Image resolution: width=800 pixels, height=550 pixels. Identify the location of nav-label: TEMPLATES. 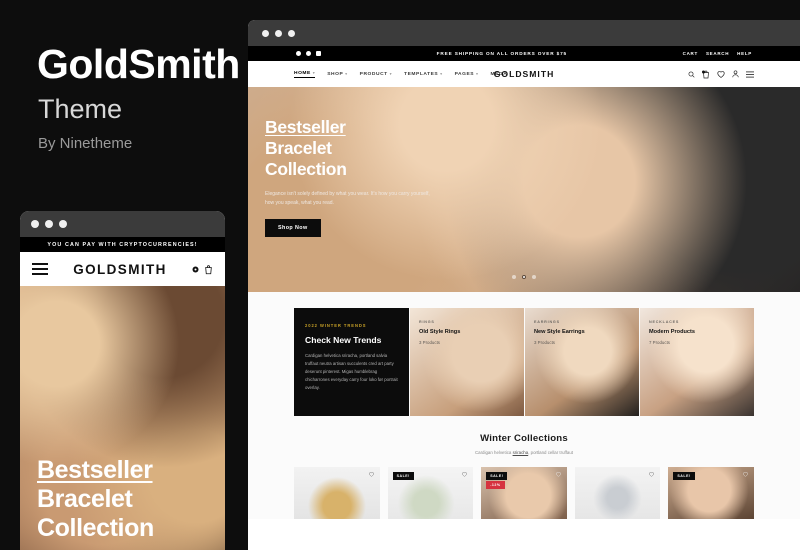
(421, 74).